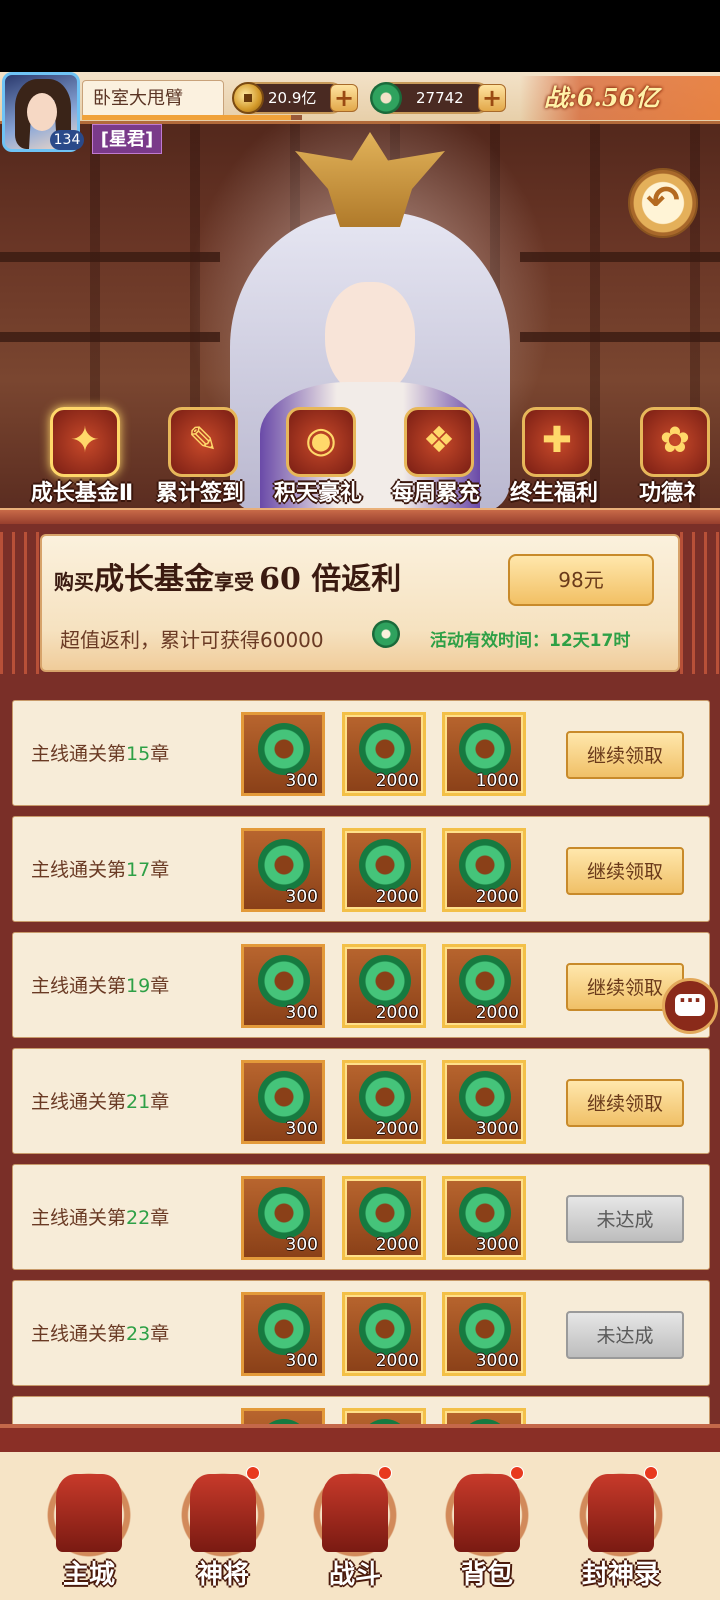 The height and width of the screenshot is (1600, 720). I want to click on tab-gift-box: ✚ 终生福利, so click(554, 459).